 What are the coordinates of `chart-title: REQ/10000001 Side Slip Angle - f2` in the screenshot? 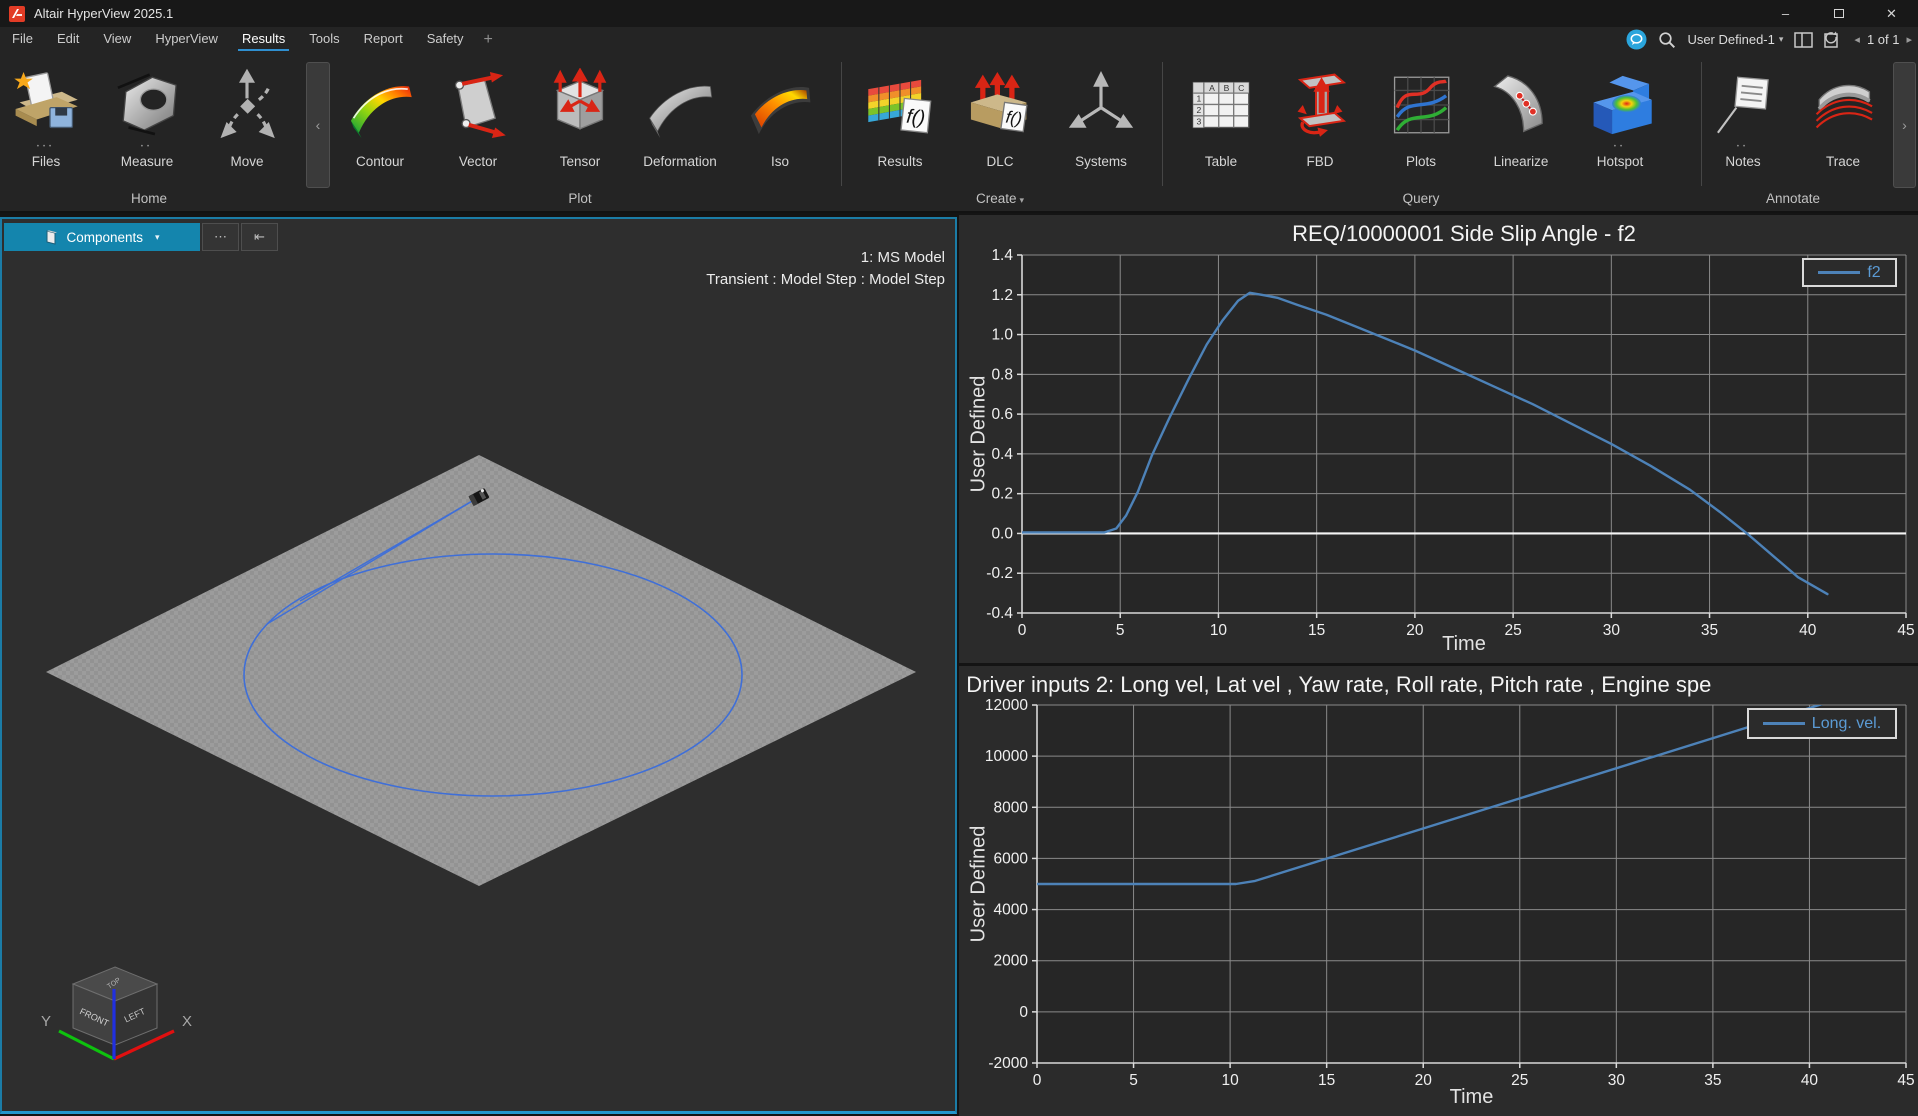 It's located at (1464, 233).